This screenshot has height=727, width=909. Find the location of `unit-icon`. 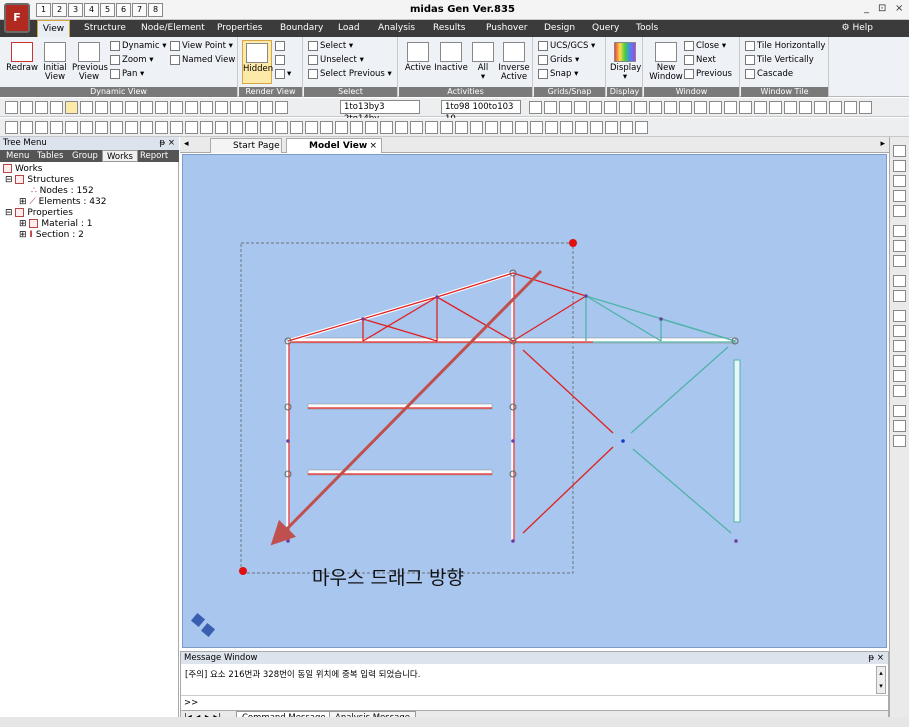

unit-icon is located at coordinates (26, 127).